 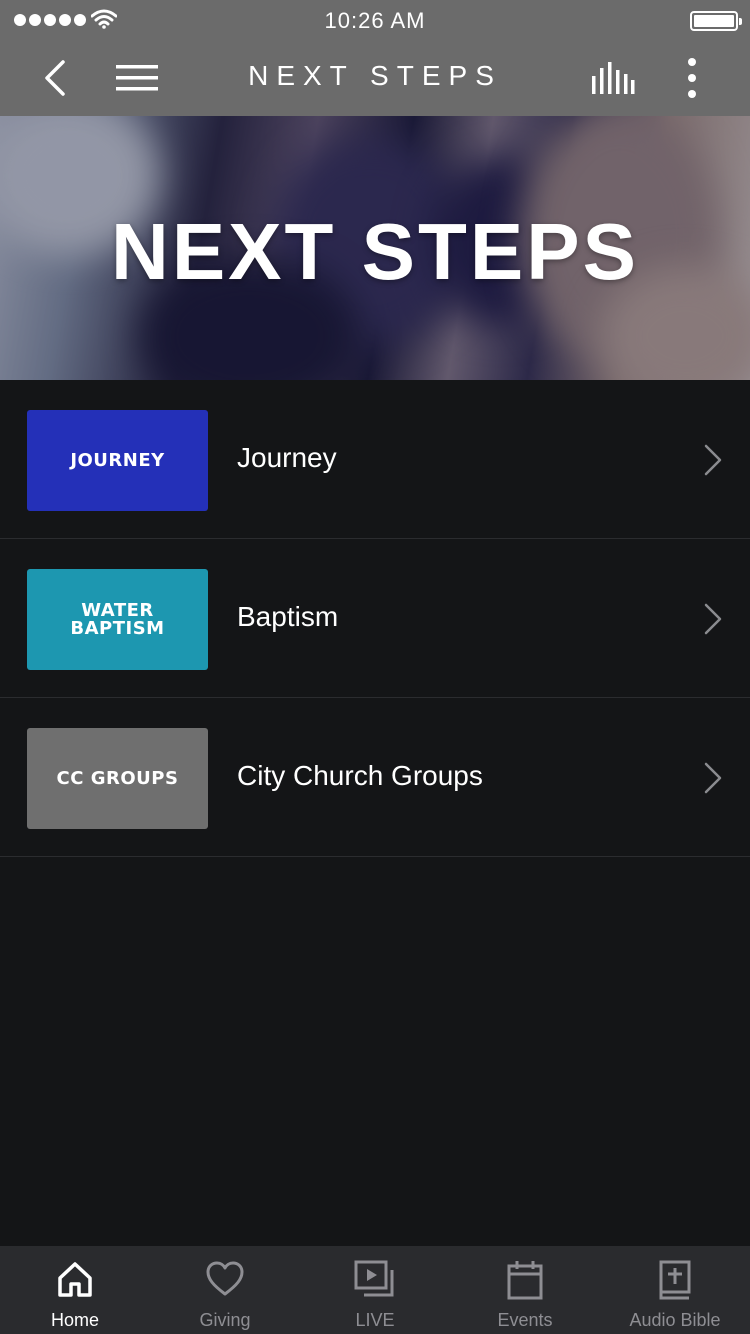 I want to click on list-item-label: Baptism, so click(x=288, y=616).